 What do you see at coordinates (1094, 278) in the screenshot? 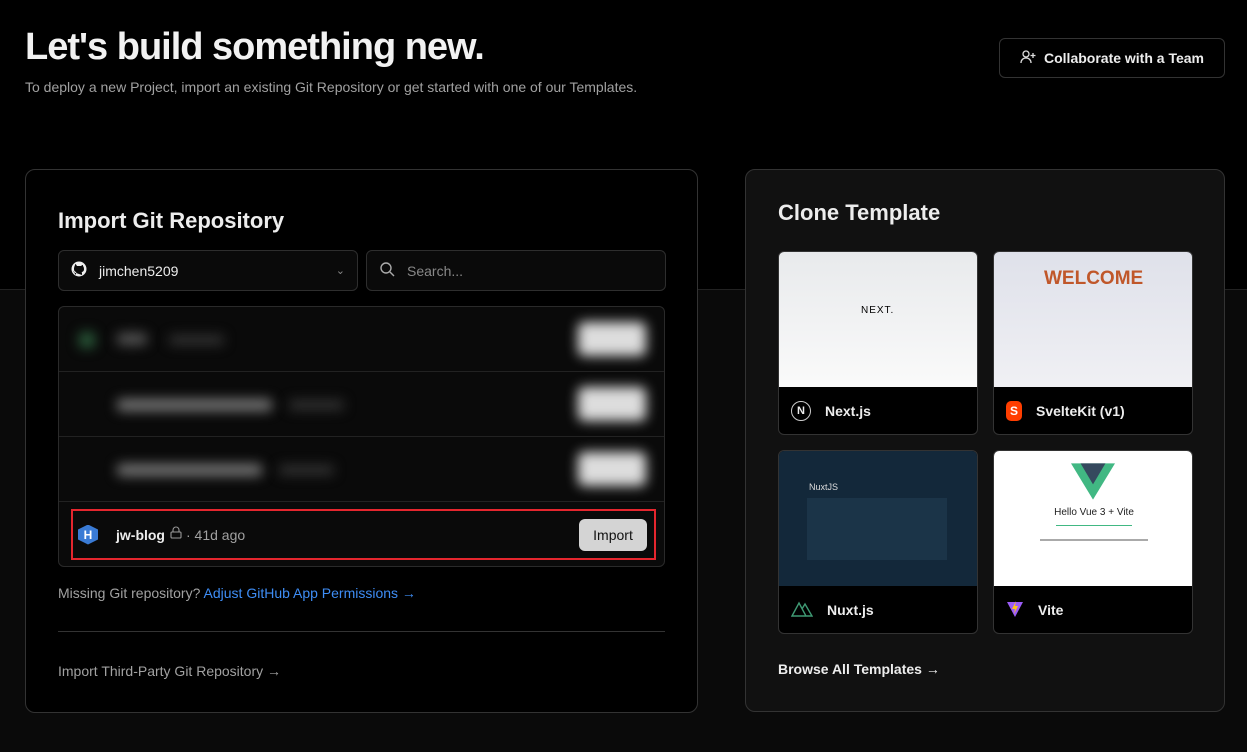
I see `thumb-text: WELCOME` at bounding box center [1094, 278].